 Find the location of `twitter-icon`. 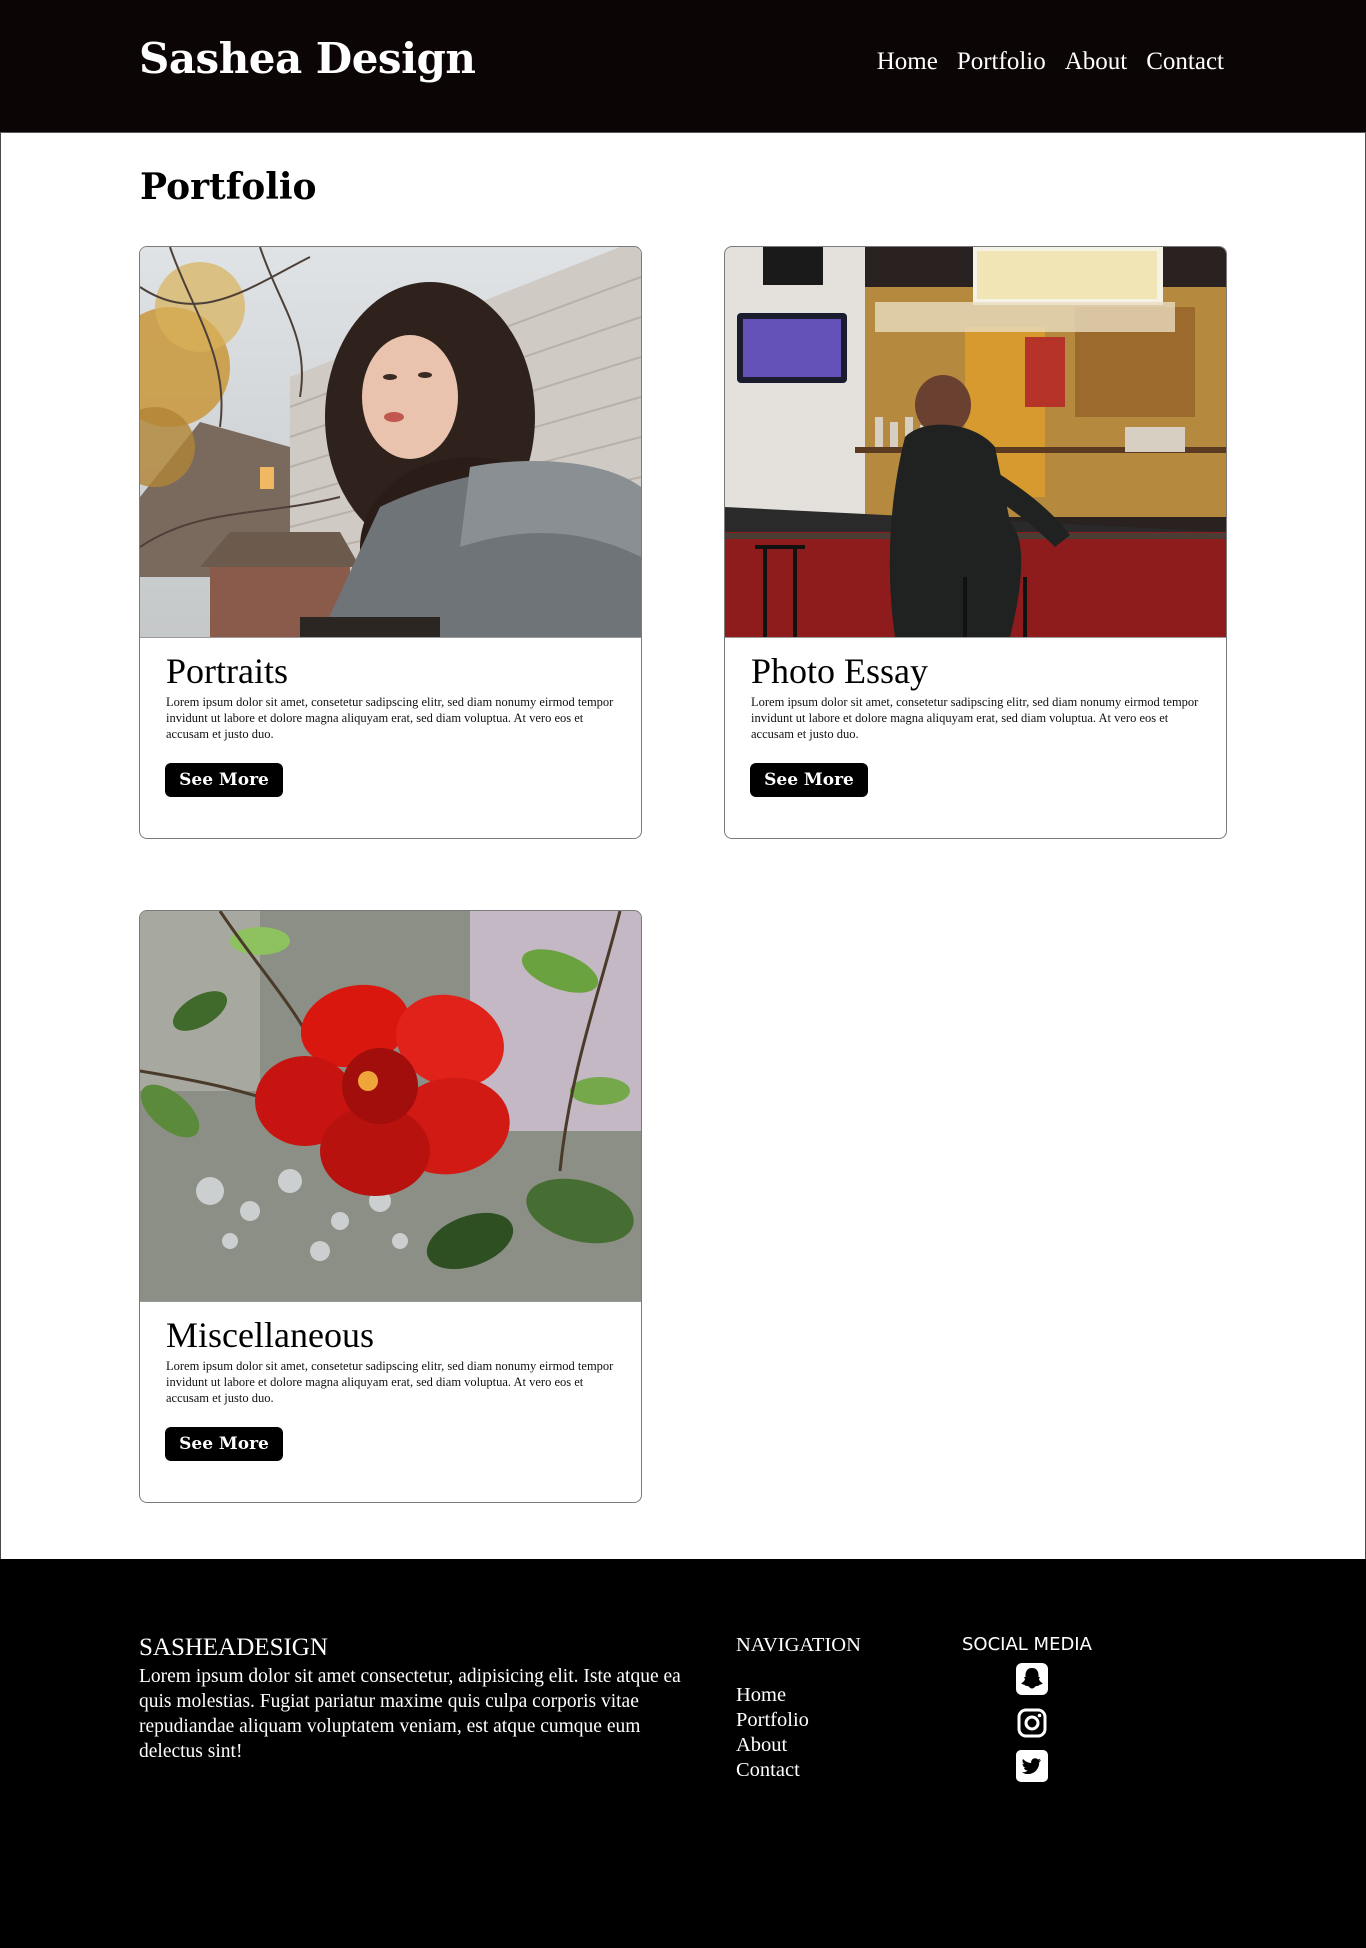

twitter-icon is located at coordinates (1032, 1766).